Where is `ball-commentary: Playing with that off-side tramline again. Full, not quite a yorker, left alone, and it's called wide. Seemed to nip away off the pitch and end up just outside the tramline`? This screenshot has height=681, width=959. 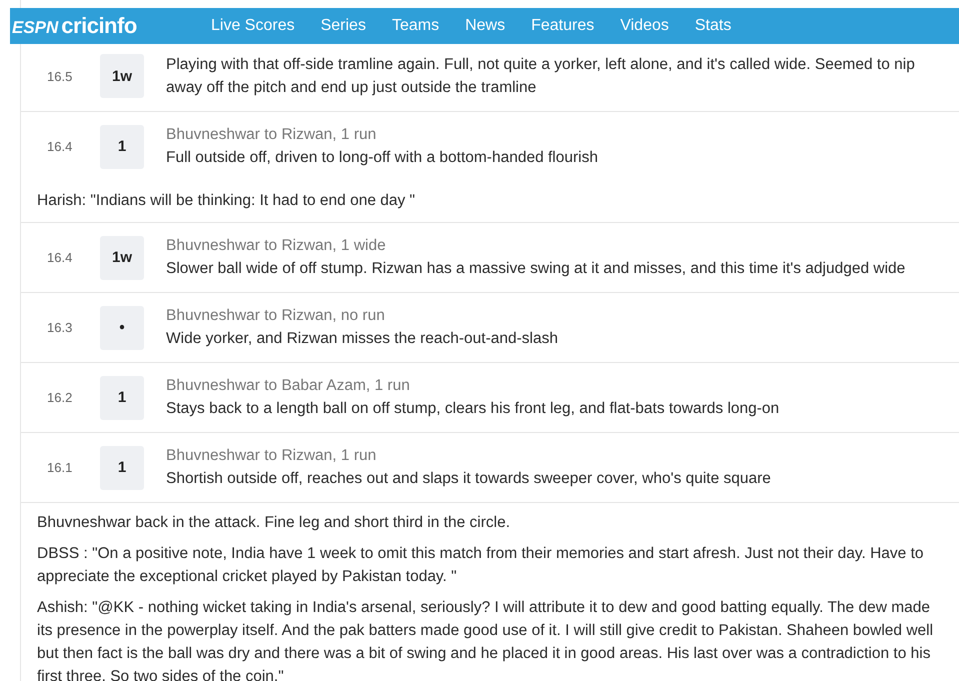
ball-commentary: Playing with that off-side tramline again. Full, not quite a yorker, left alone, and it's called wide. Seemed to nip away off the pitch and end up just outside the tramline is located at coordinates (541, 76).